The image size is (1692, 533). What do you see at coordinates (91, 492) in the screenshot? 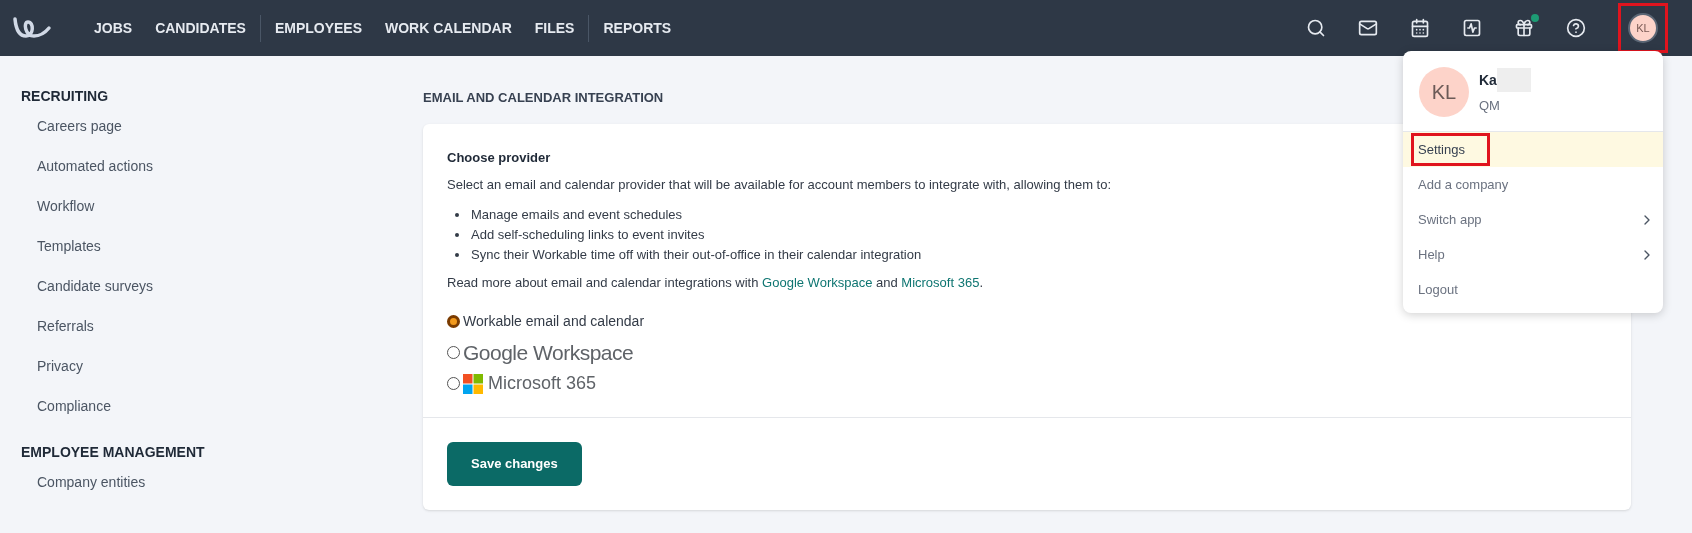
I see `sidebar-item: Company entities` at bounding box center [91, 492].